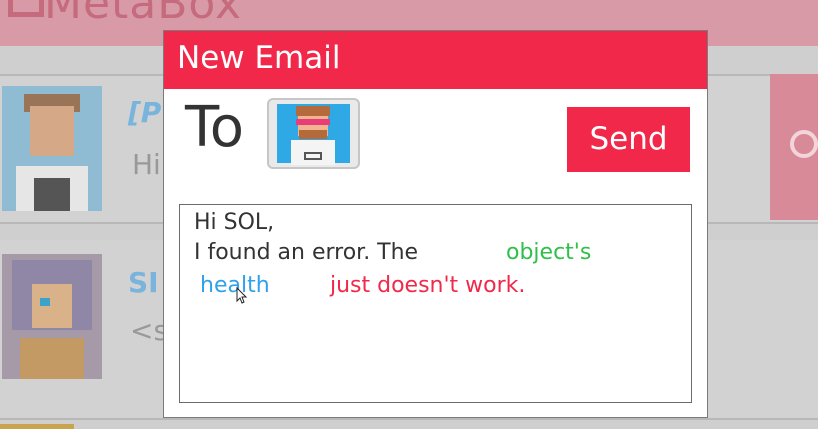  Describe the element at coordinates (259, 58) in the screenshot. I see `dialog-title: New Email` at that location.